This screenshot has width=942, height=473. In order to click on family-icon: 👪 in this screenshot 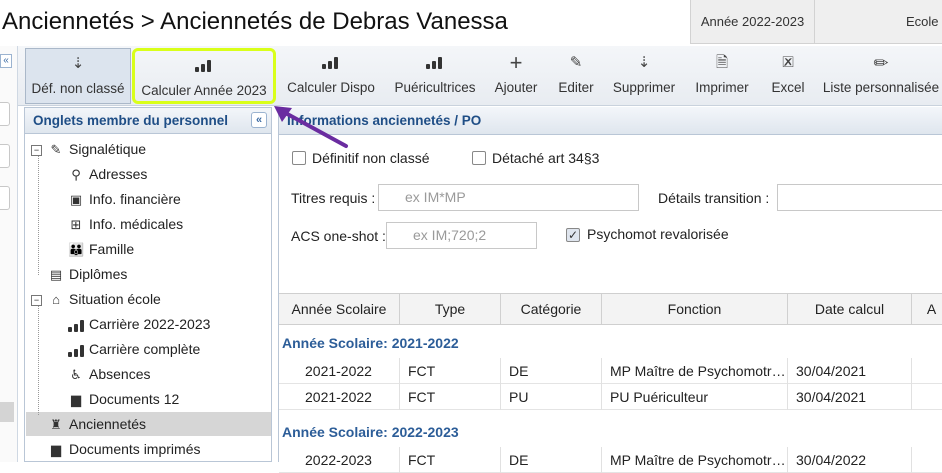, I will do `click(76, 249)`.